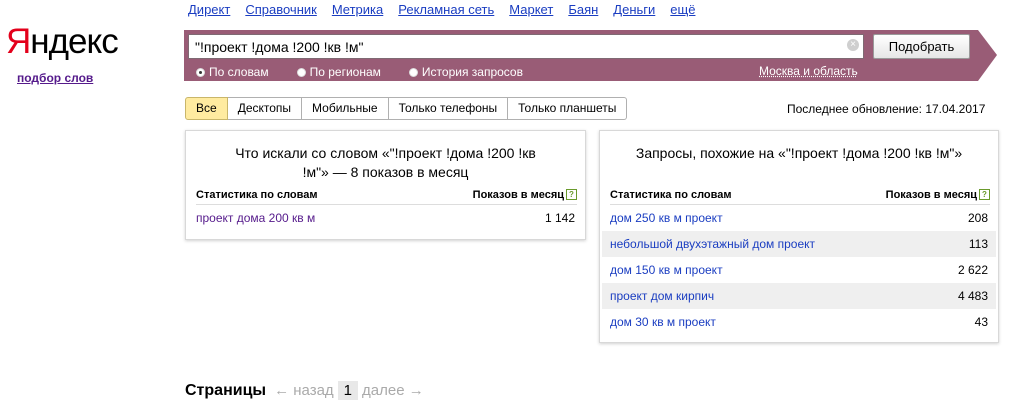 The image size is (1011, 405). What do you see at coordinates (712, 244) in the screenshot?
I see `phrase-link: небольшой двухэтажный дом проект` at bounding box center [712, 244].